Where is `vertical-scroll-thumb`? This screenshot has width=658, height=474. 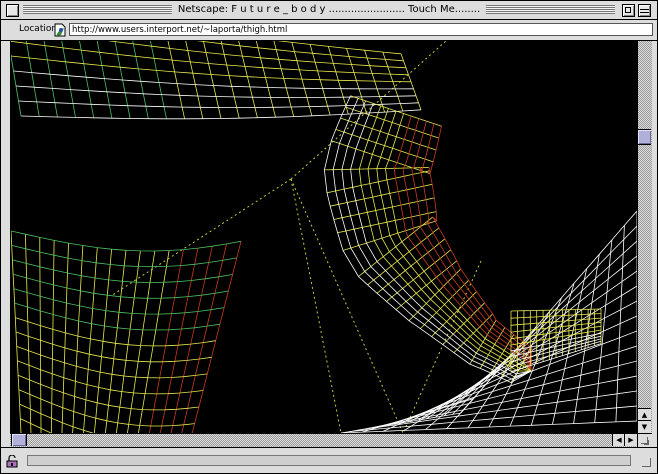 vertical-scroll-thumb is located at coordinates (644, 137).